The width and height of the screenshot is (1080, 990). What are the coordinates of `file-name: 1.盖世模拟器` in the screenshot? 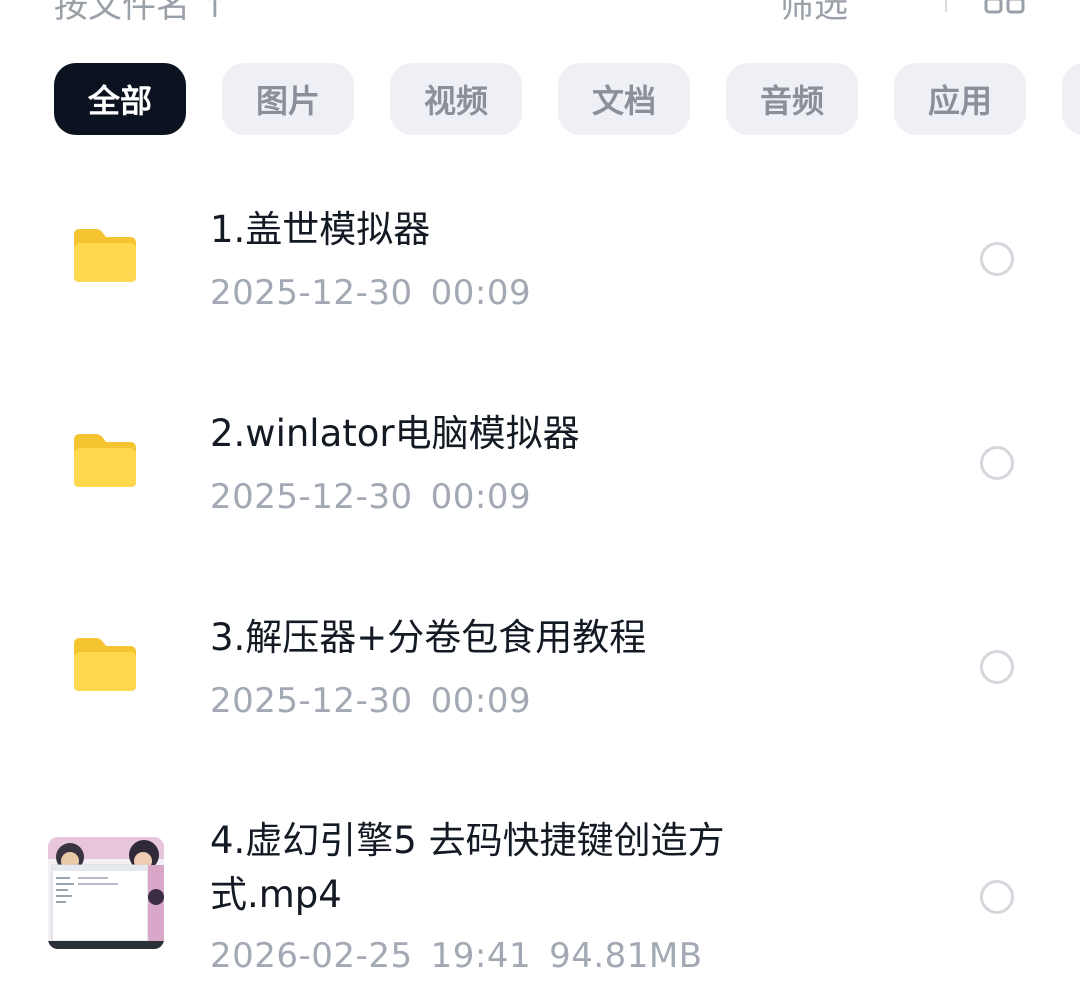 It's located at (320, 229).